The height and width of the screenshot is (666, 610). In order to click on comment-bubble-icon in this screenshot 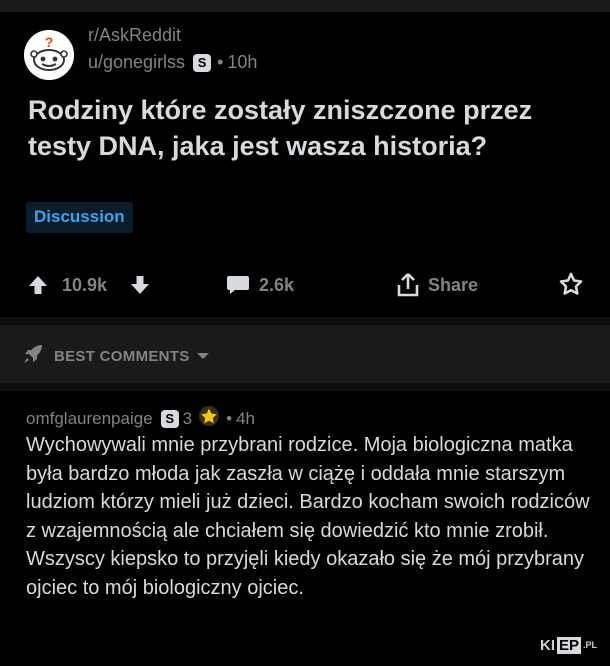, I will do `click(238, 285)`.